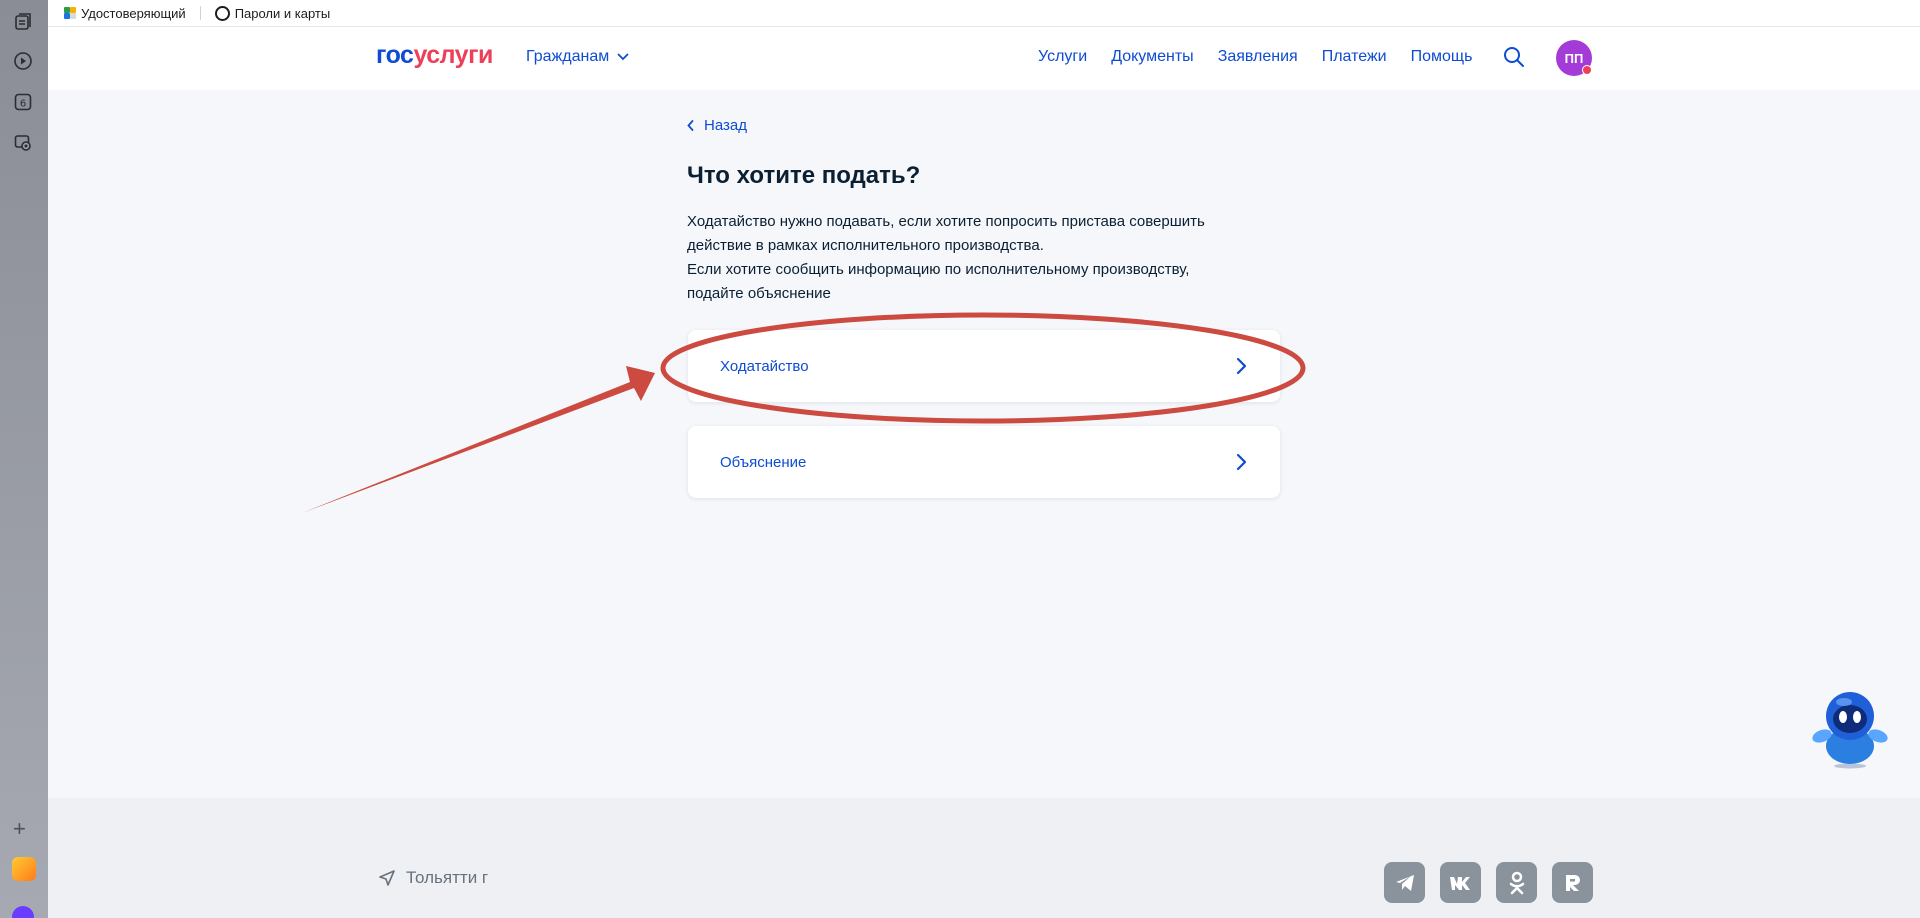  Describe the element at coordinates (1460, 882) in the screenshot. I see `vk-icon` at that location.